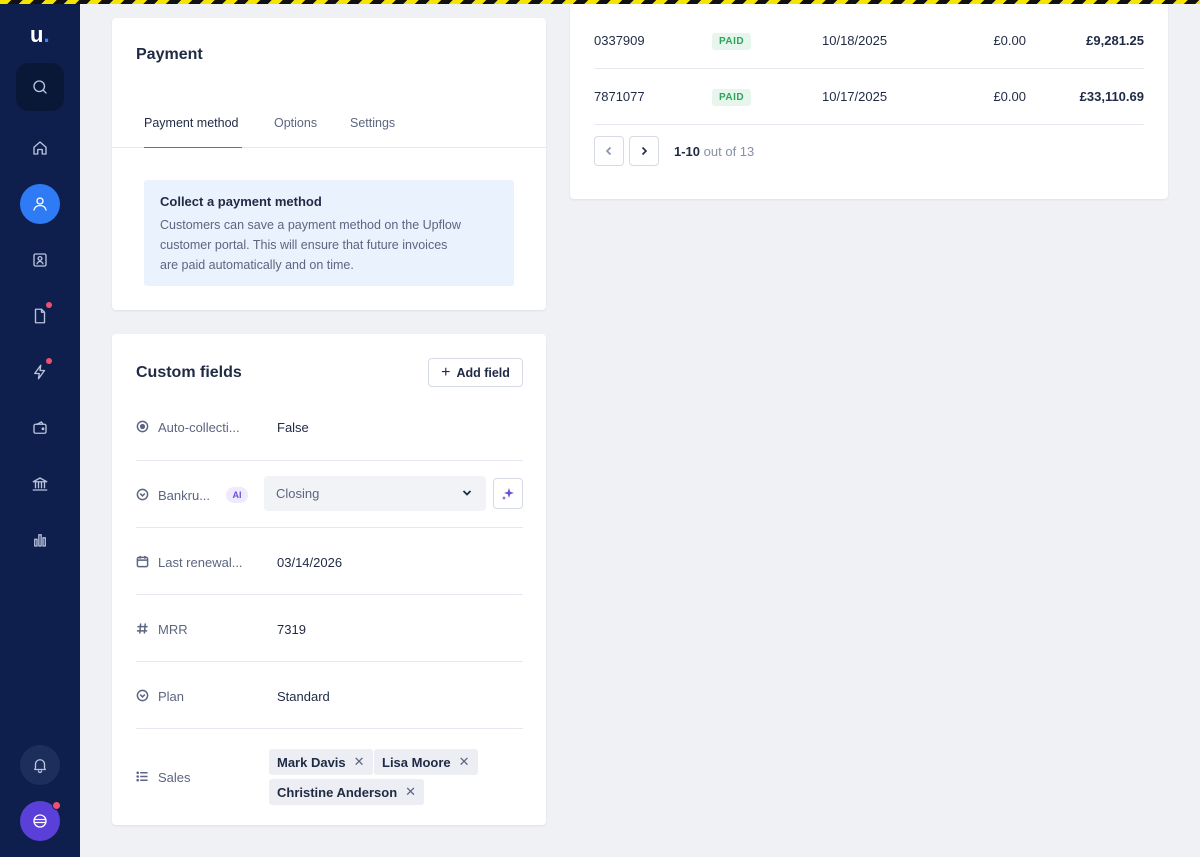 The width and height of the screenshot is (1200, 857). I want to click on field-bankruptcy: Bankru... AI Closing, so click(329, 502).